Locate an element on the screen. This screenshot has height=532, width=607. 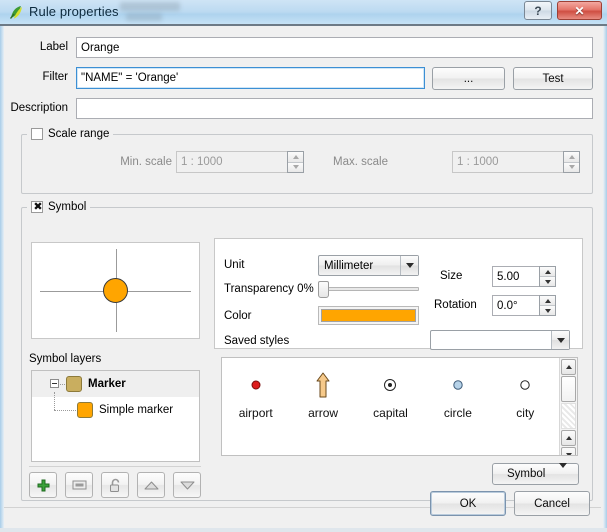
label-input: Orange is located at coordinates (334, 47).